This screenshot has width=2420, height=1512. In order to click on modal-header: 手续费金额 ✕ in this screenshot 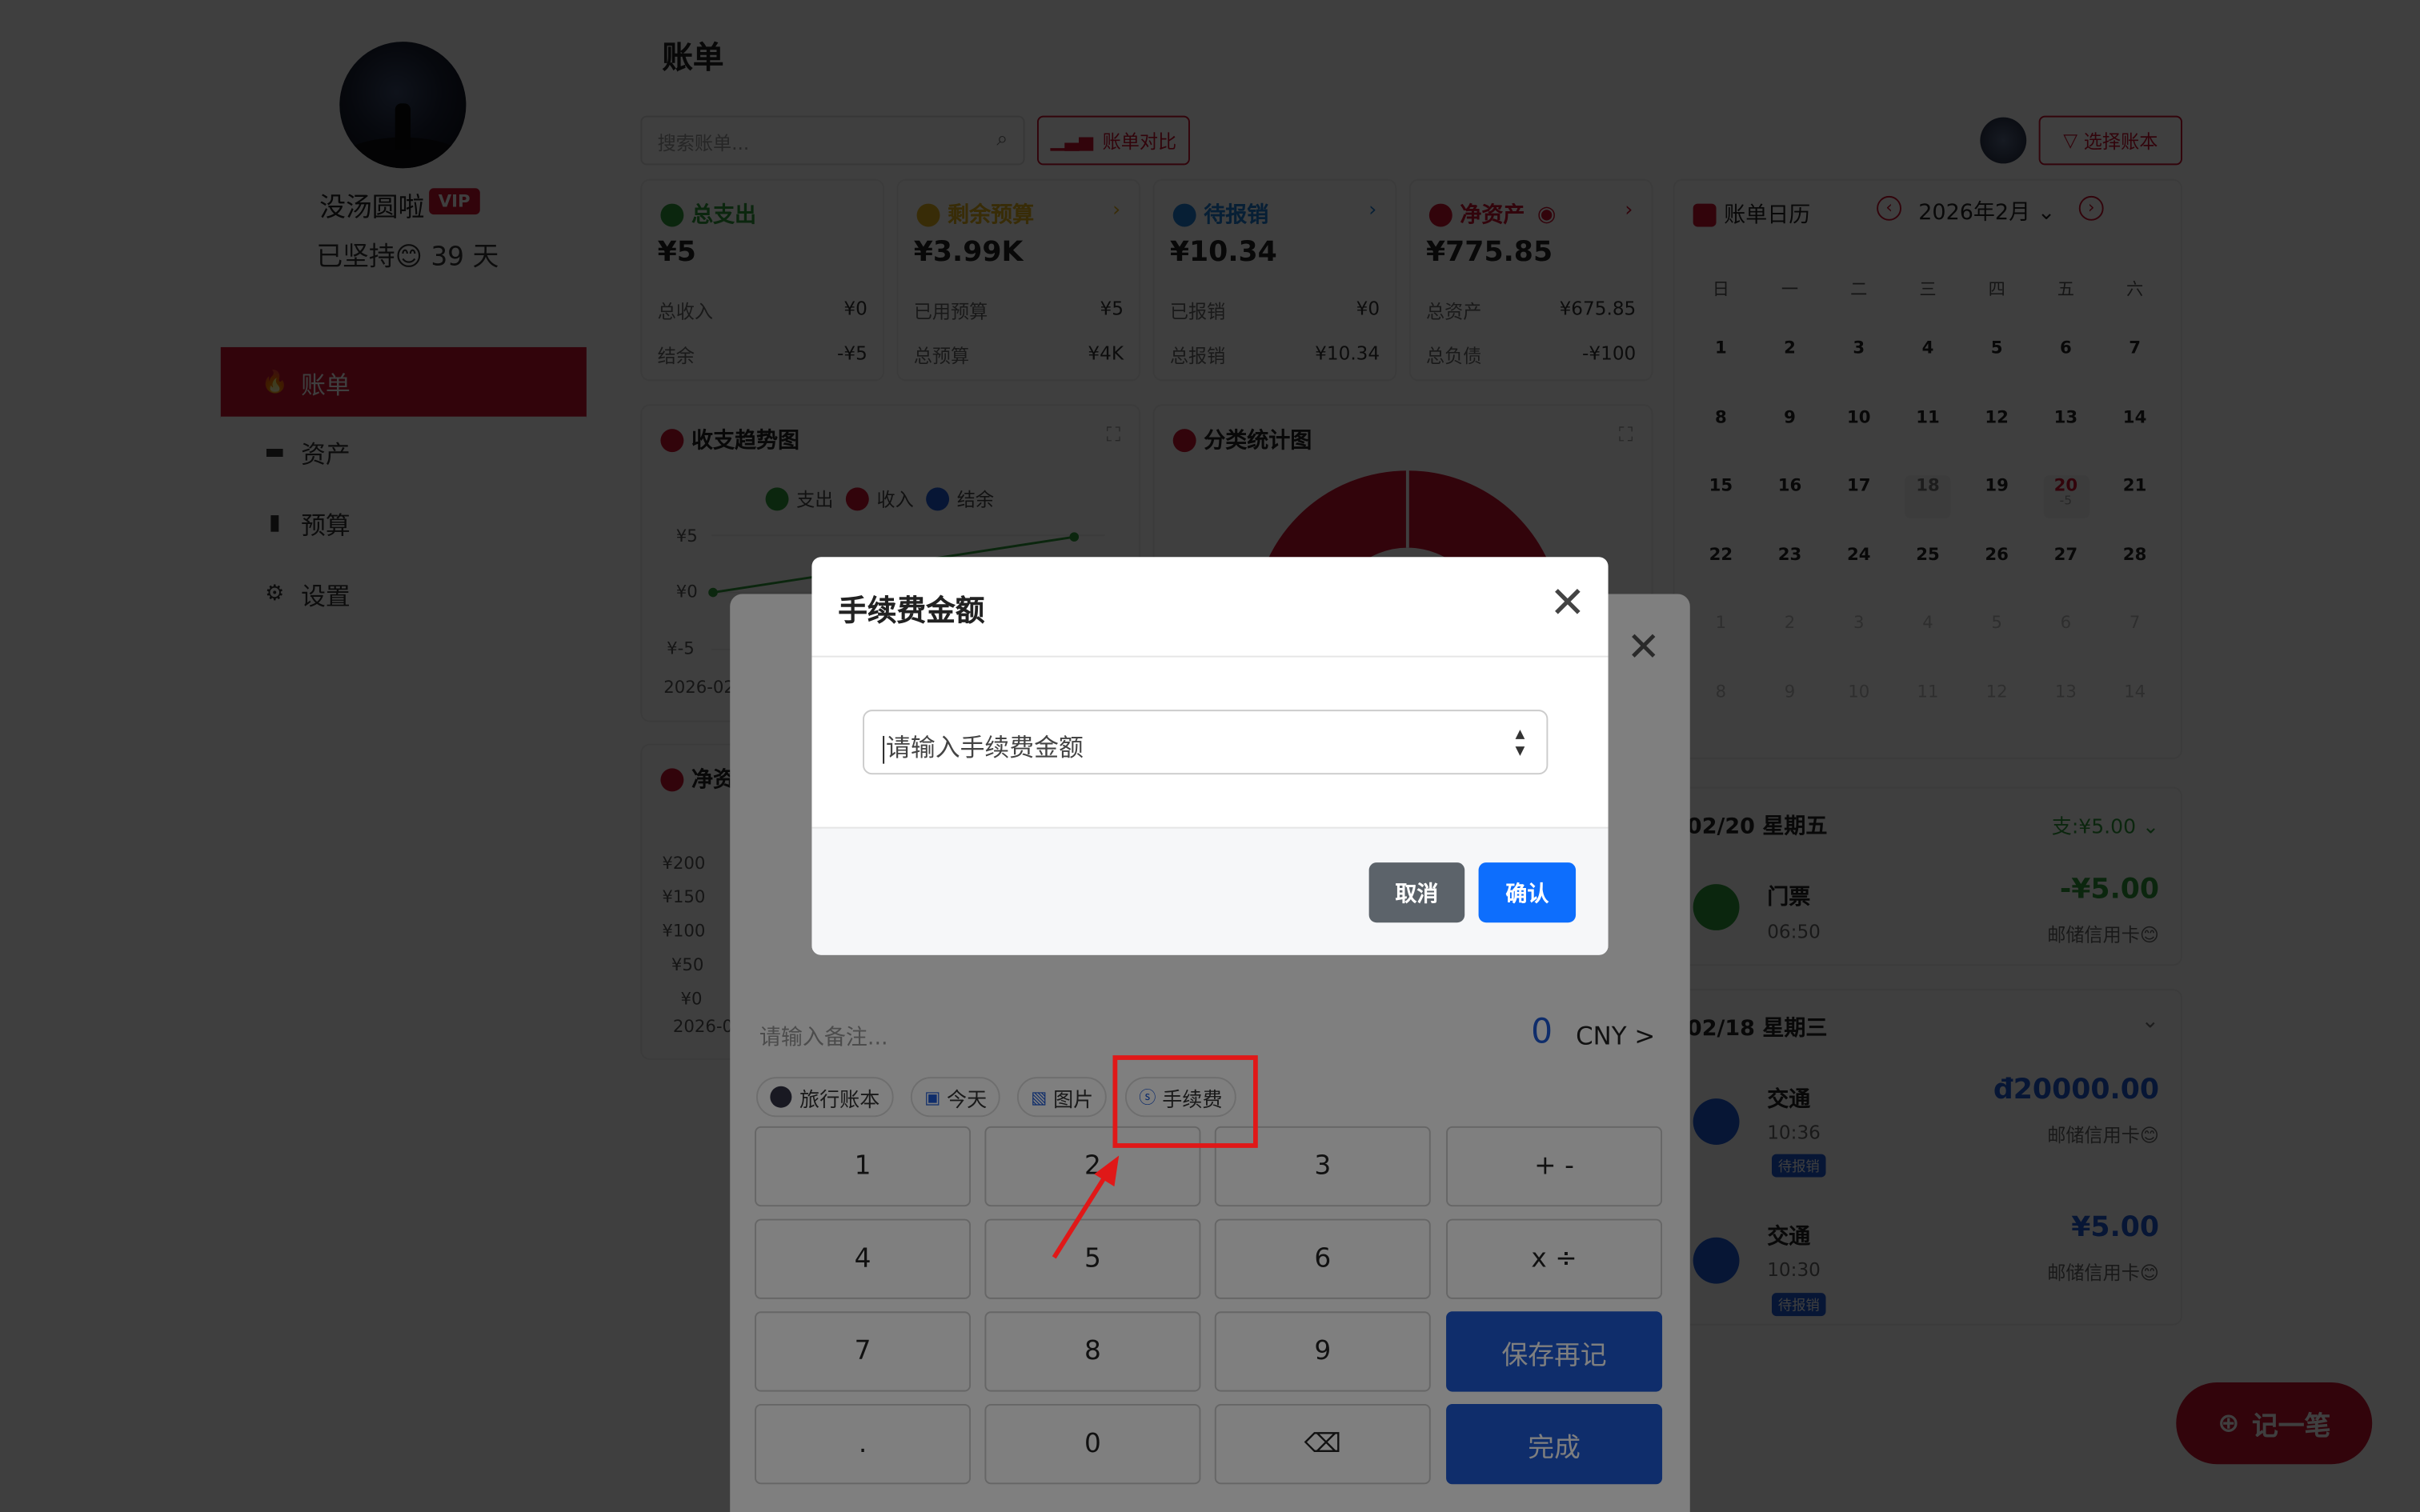, I will do `click(1210, 607)`.